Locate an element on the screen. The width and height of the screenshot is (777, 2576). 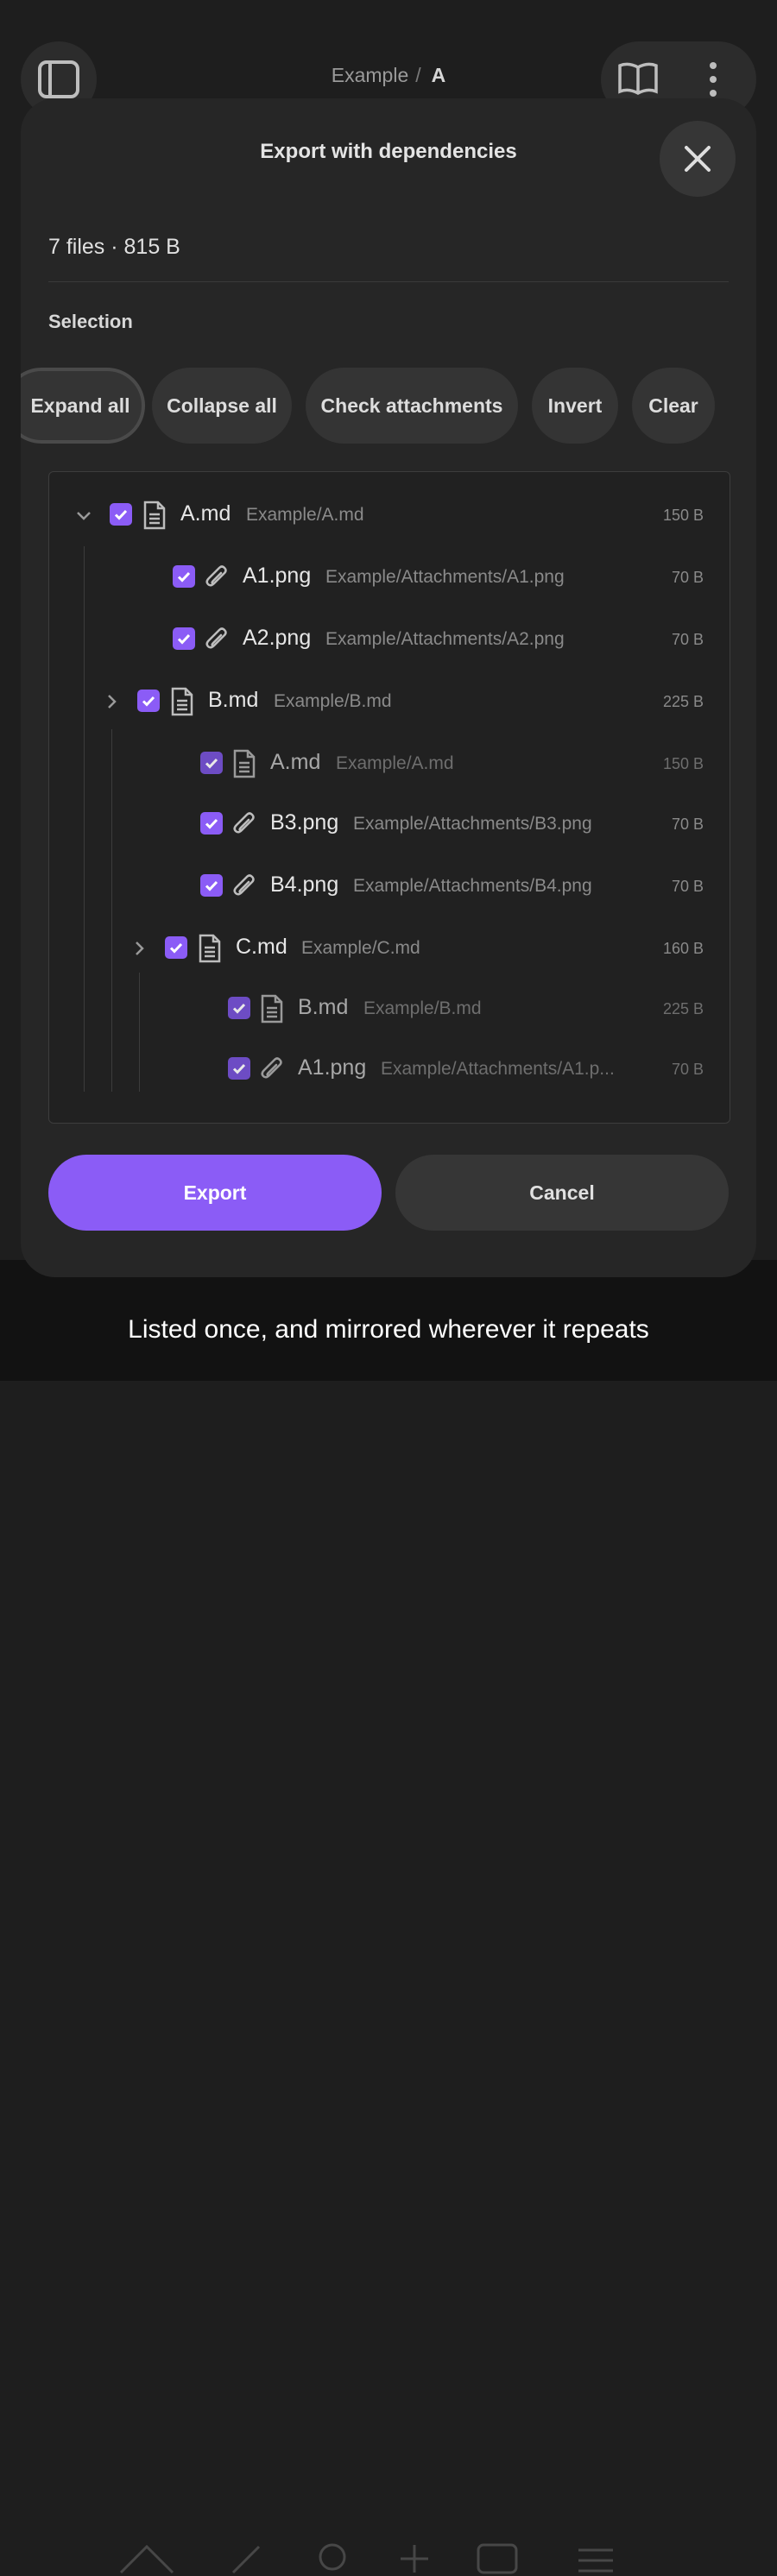
more-options-icon is located at coordinates (713, 79).